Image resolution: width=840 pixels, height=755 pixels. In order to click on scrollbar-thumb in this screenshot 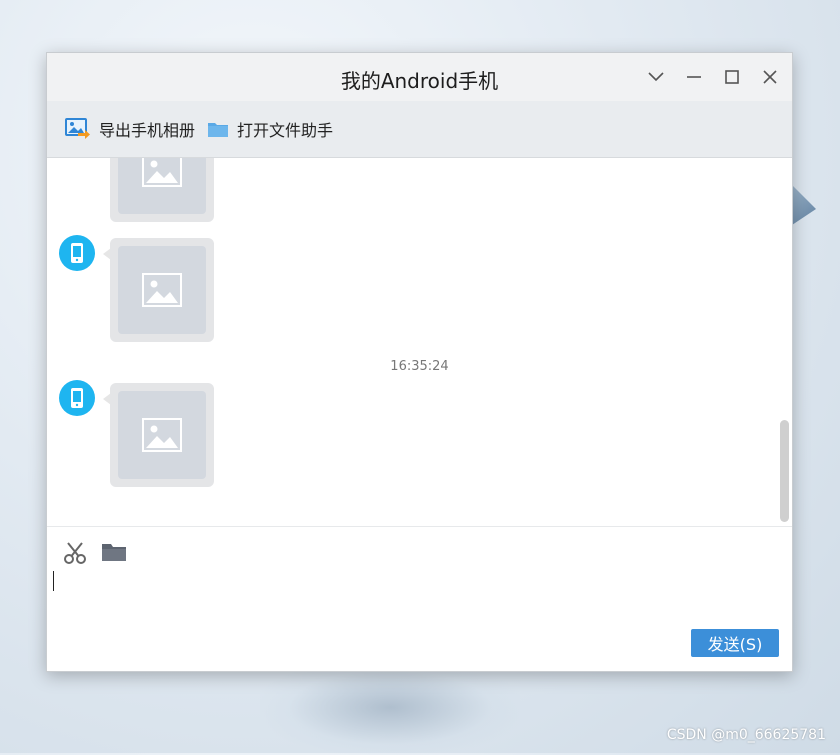, I will do `click(784, 471)`.